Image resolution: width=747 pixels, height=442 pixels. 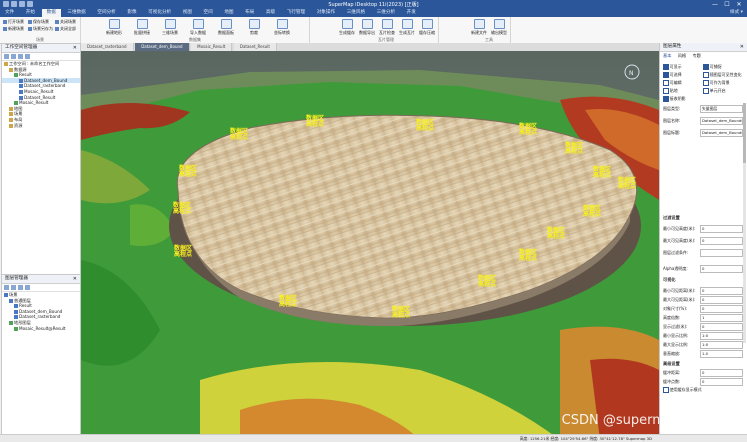 I want to click on tab-layout: 布局, so click(x=249, y=13).